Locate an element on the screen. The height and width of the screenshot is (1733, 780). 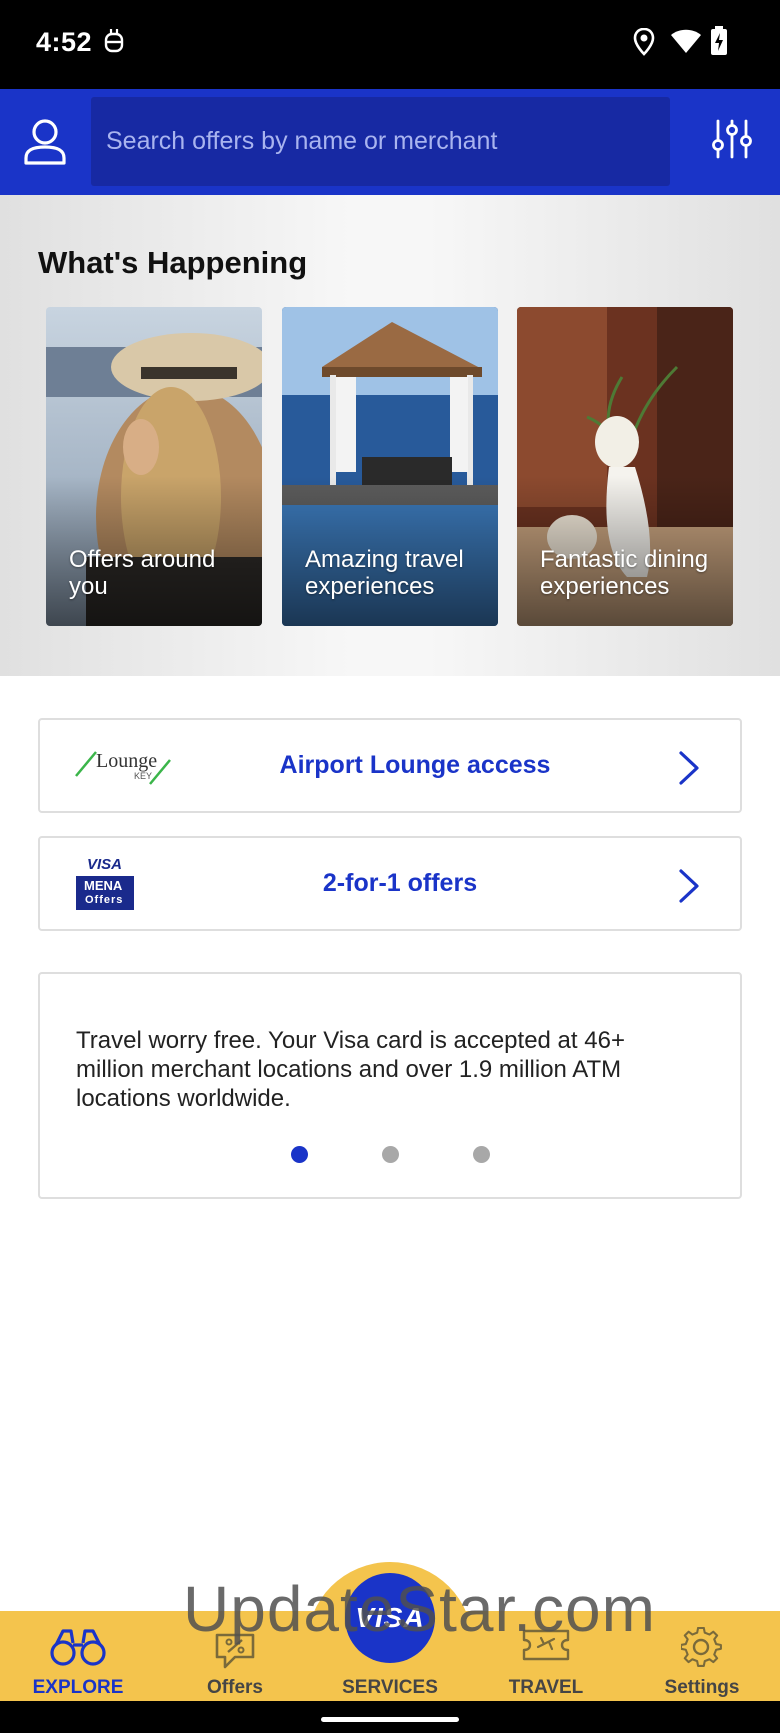
nav-label: EXPLORE is located at coordinates (78, 1687).